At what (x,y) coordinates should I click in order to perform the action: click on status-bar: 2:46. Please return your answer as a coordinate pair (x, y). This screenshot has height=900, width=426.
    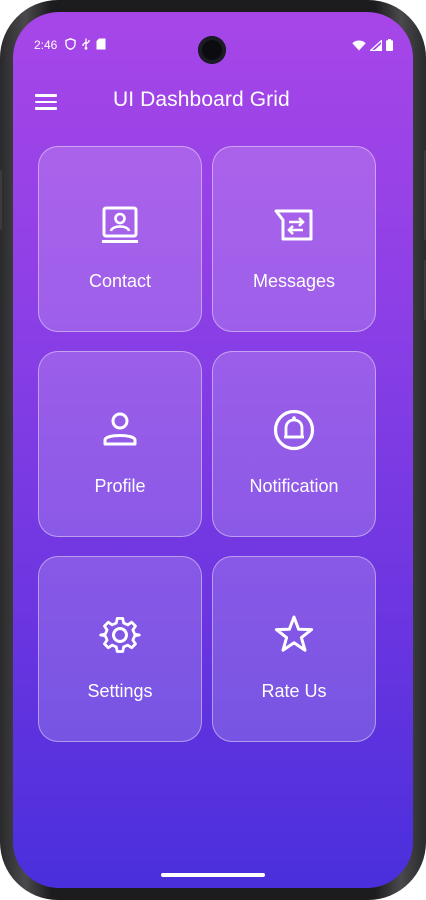
    Looking at the image, I should click on (213, 38).